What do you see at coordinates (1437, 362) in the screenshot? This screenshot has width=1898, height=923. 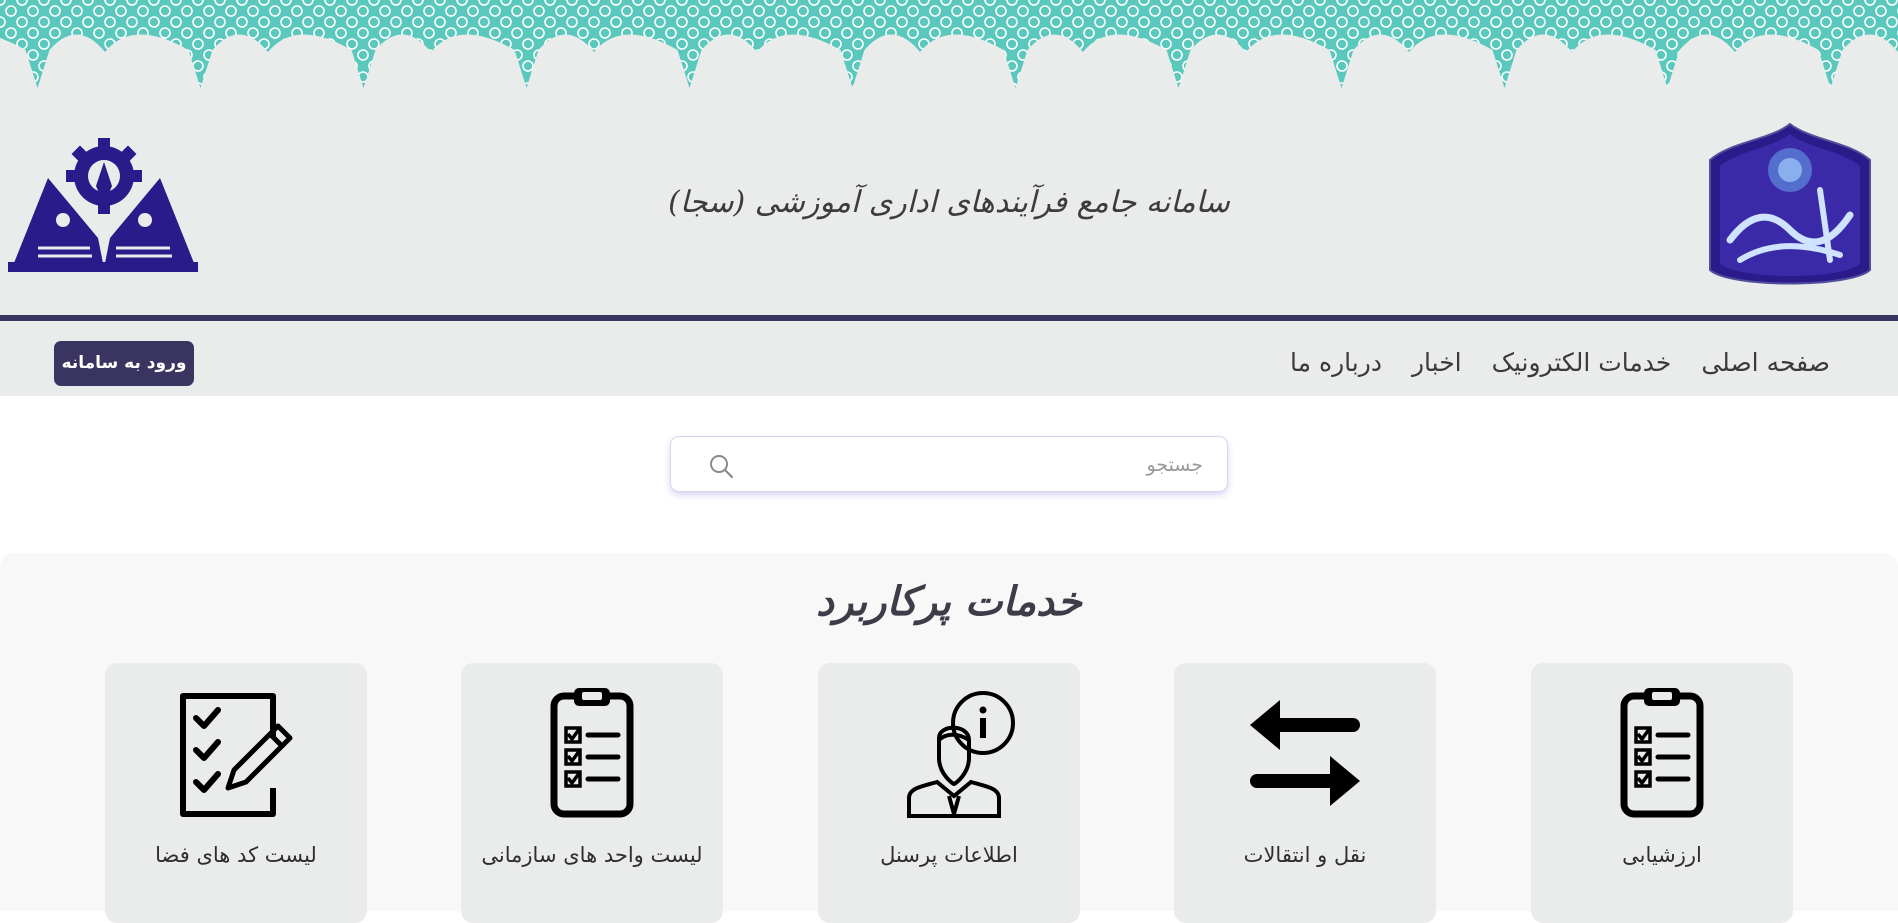 I see `nav-news-link: اخبار` at bounding box center [1437, 362].